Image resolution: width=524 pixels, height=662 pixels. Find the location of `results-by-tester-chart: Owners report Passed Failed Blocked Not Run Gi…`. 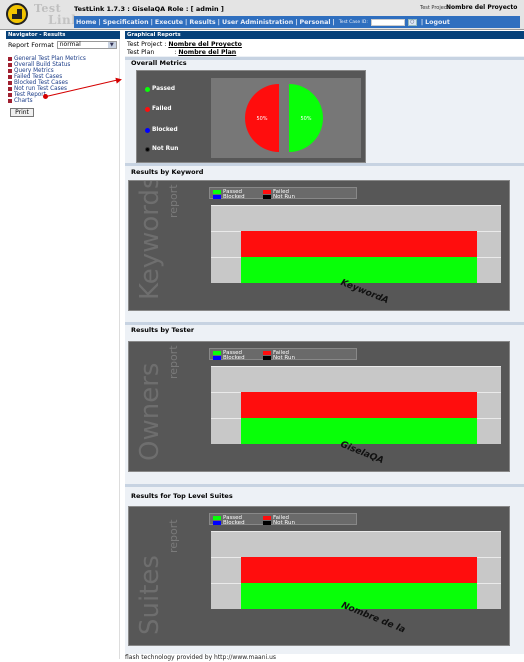

results-by-tester-chart: Owners report Passed Failed Blocked Not Run Gi… is located at coordinates (319, 406).